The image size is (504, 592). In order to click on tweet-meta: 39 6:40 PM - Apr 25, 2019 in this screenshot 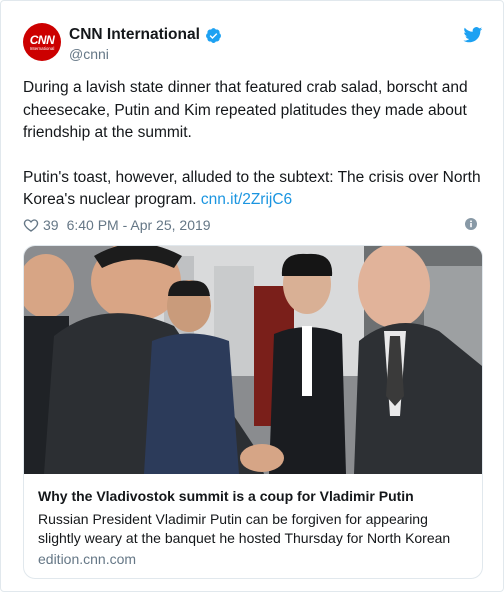, I will do `click(254, 225)`.